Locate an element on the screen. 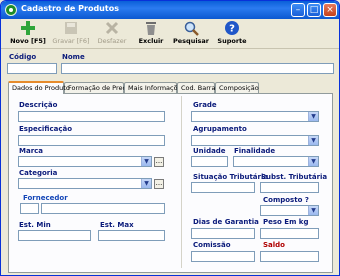  tab-dados-produto: Dados do Produto is located at coordinates (39, 87).